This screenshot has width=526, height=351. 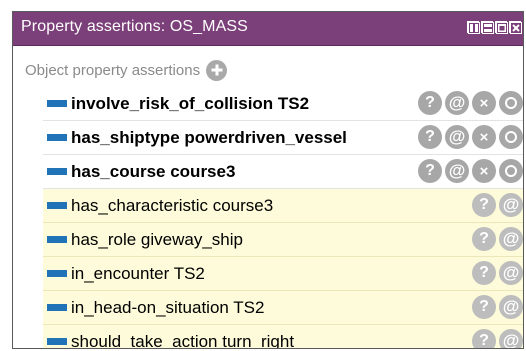 I want to click on add-assertion-button, so click(x=217, y=70).